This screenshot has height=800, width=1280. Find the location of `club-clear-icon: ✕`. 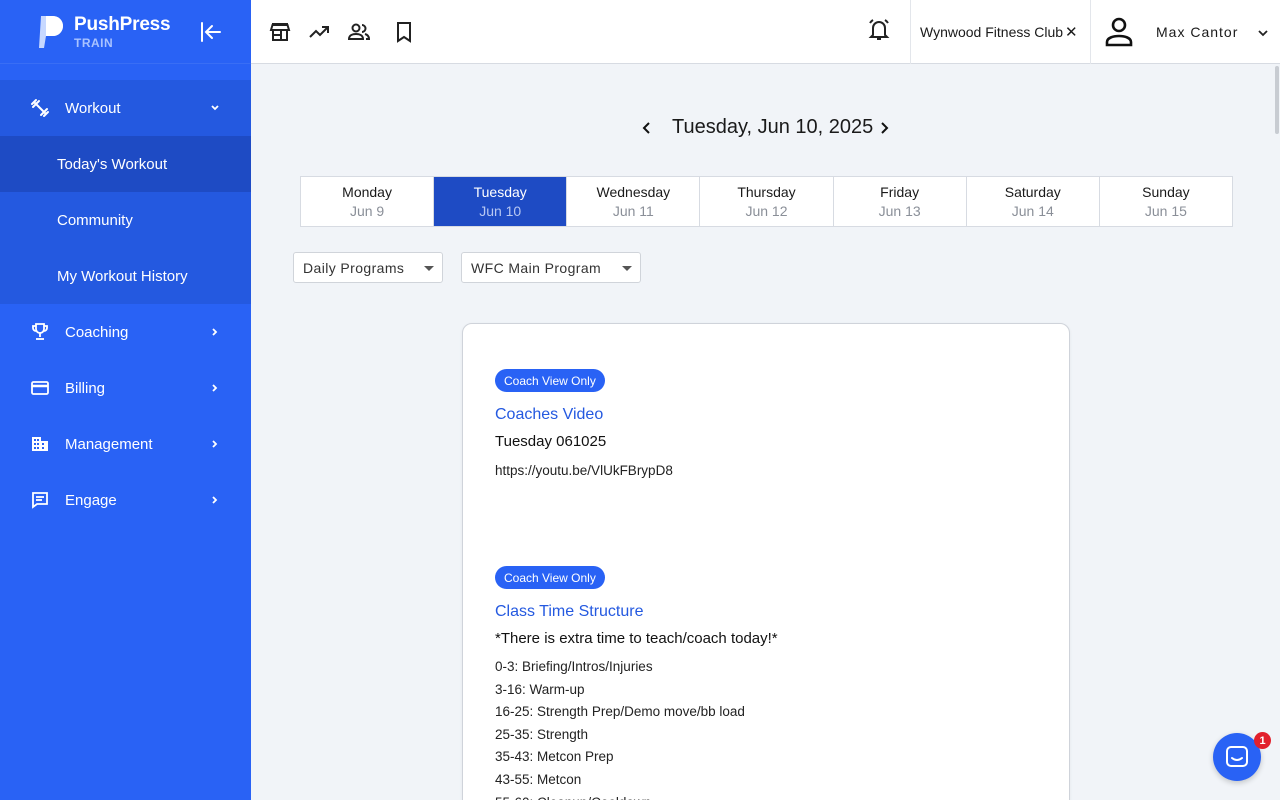

club-clear-icon: ✕ is located at coordinates (1071, 32).